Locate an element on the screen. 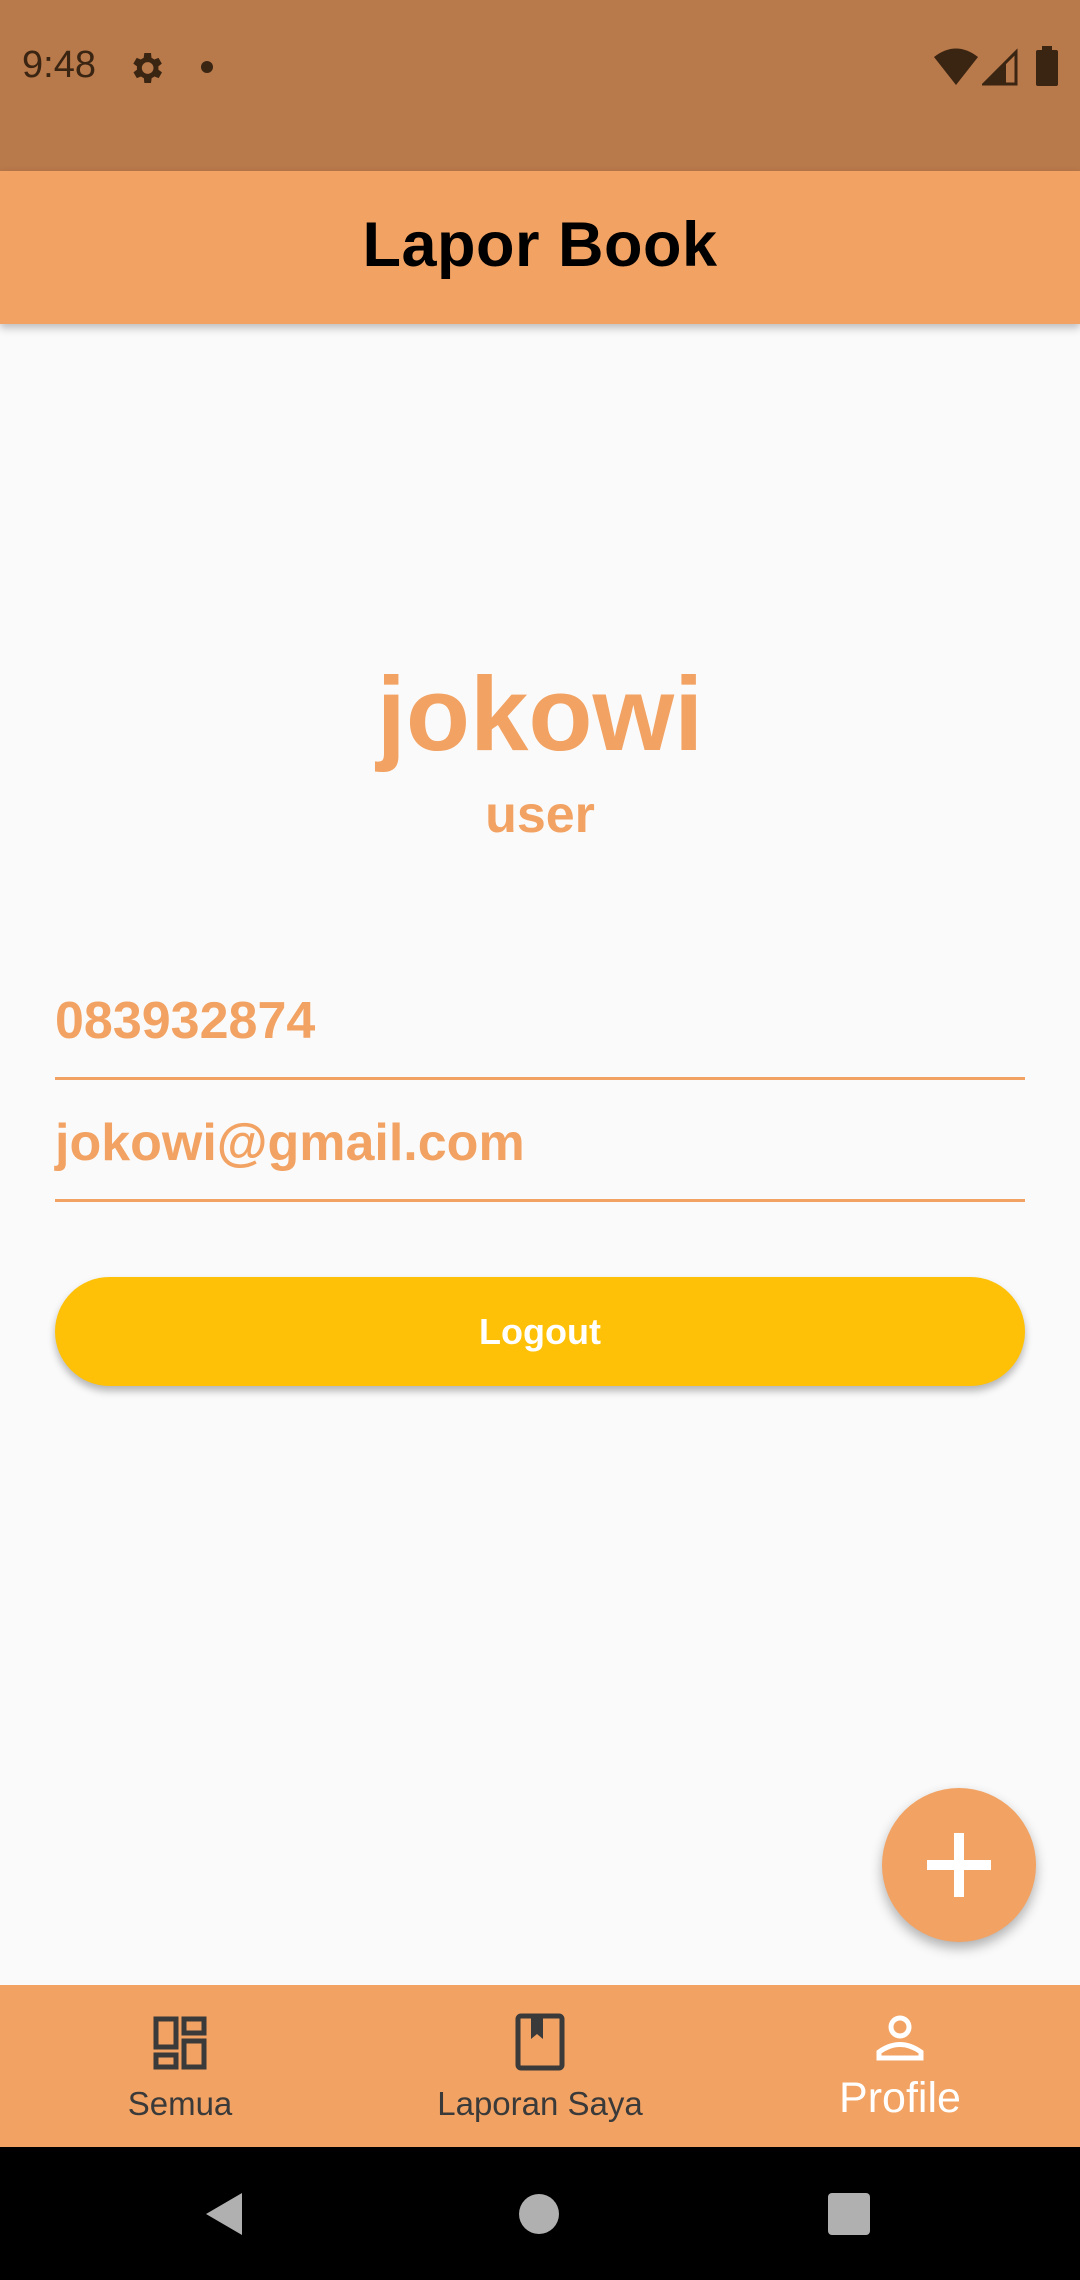 The image size is (1080, 2280). app-bar: Lapor Book is located at coordinates (540, 247).